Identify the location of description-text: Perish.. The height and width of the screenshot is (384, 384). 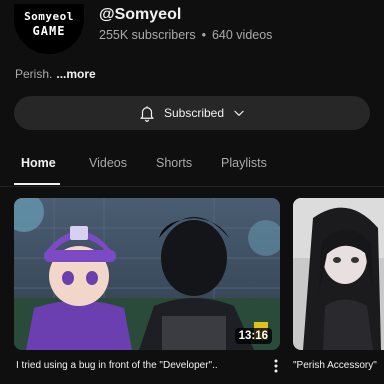
(34, 74).